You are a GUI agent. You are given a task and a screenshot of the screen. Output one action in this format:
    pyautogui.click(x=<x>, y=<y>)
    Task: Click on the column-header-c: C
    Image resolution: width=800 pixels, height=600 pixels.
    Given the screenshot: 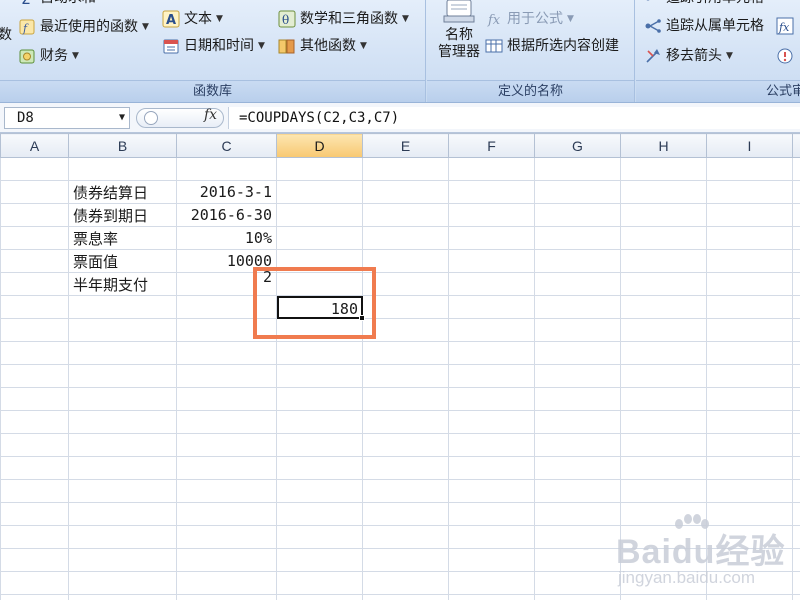 What is the action you would take?
    pyautogui.click(x=226, y=145)
    